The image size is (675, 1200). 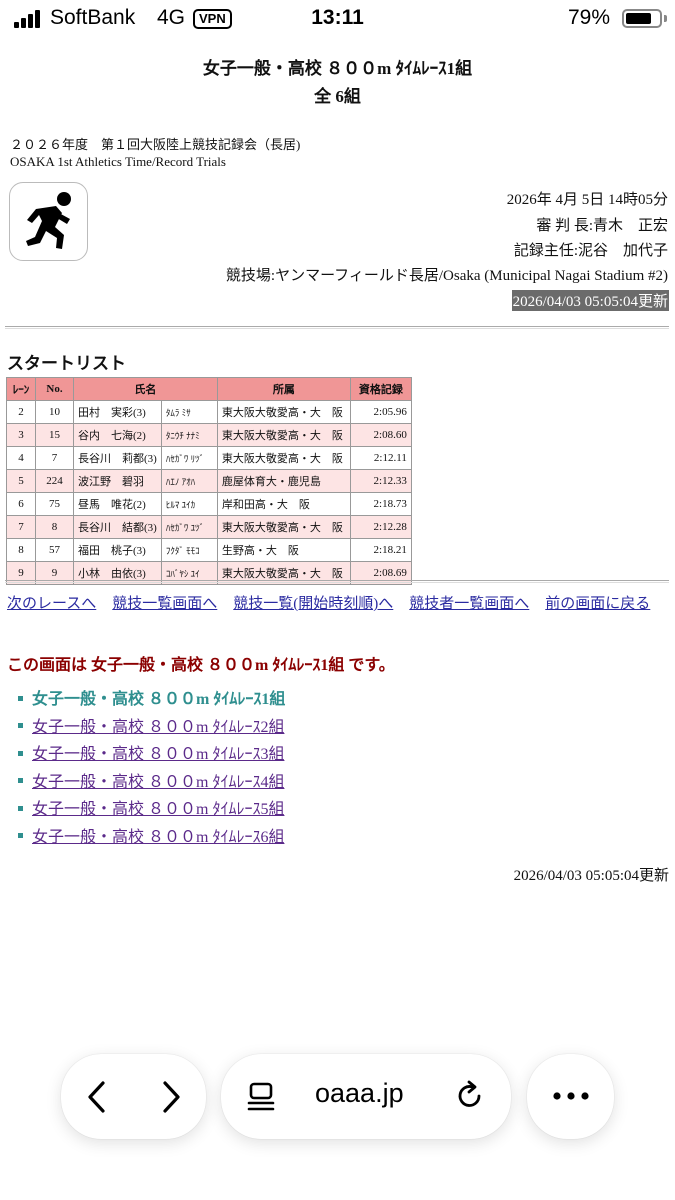 I want to click on list-item: 女子一般・高校 ８００m ﾀｲﾑﾚｰｽ4組, so click(x=151, y=785).